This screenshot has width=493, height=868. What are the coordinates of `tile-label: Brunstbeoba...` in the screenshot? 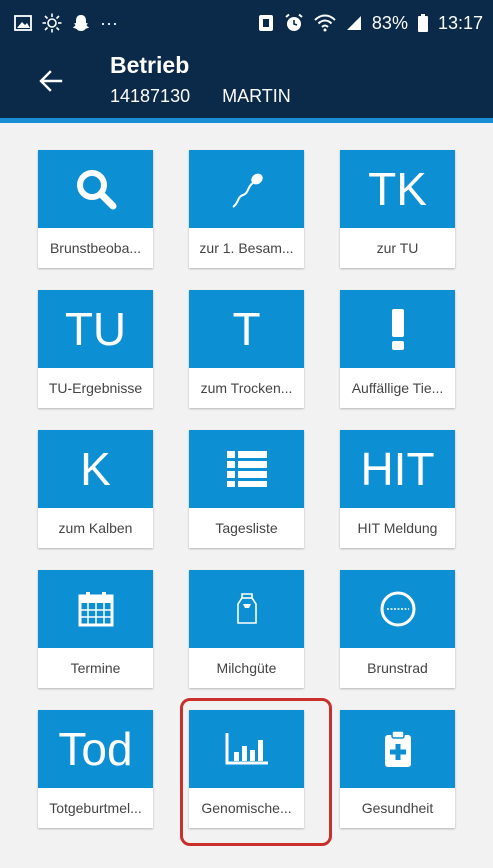 It's located at (95, 248).